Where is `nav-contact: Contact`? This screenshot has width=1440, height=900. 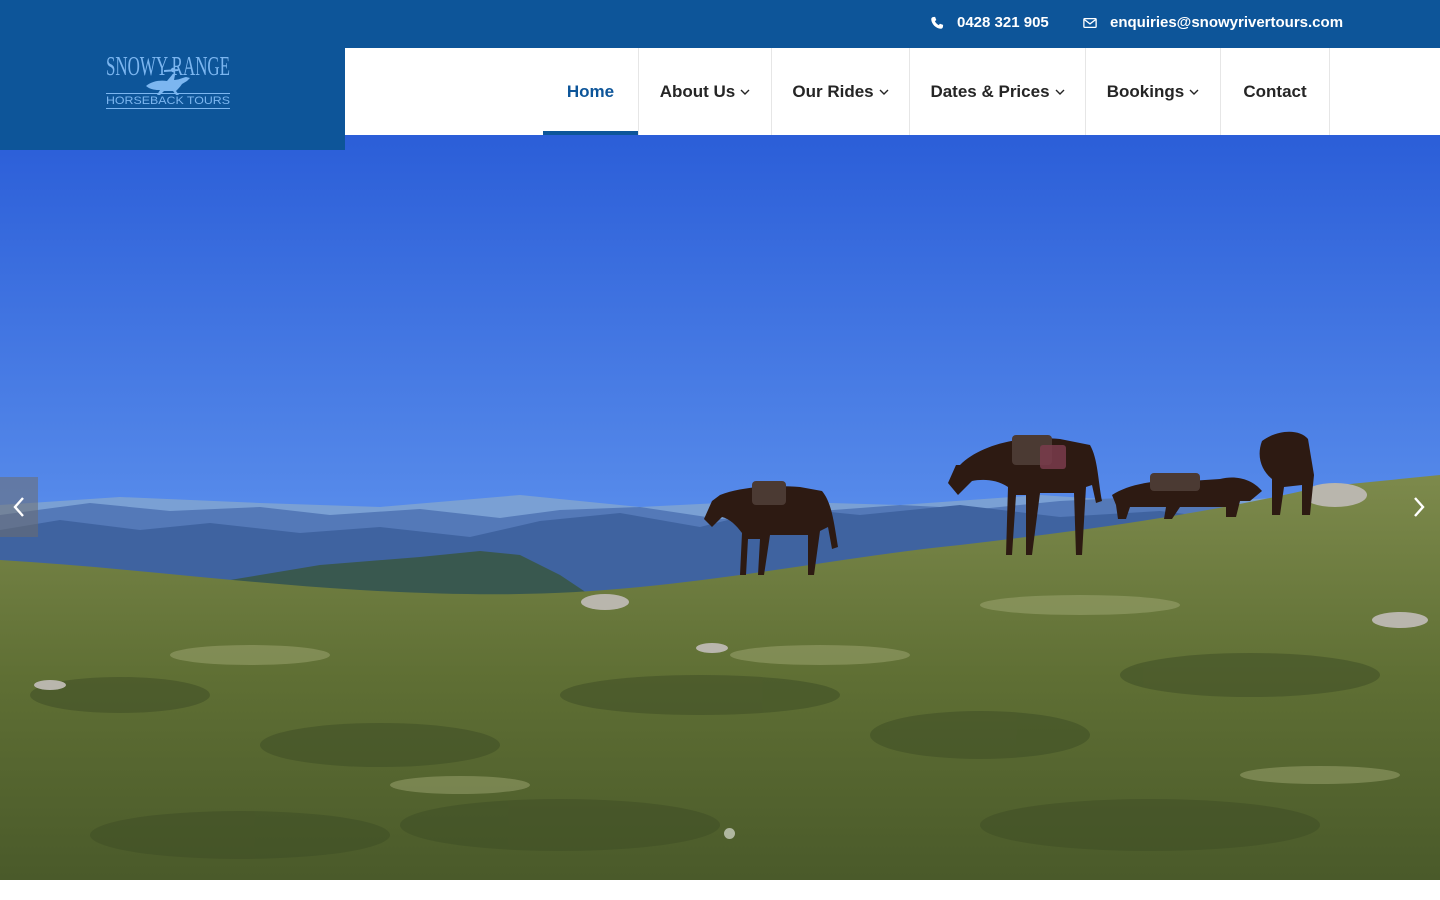 nav-contact: Contact is located at coordinates (1275, 91).